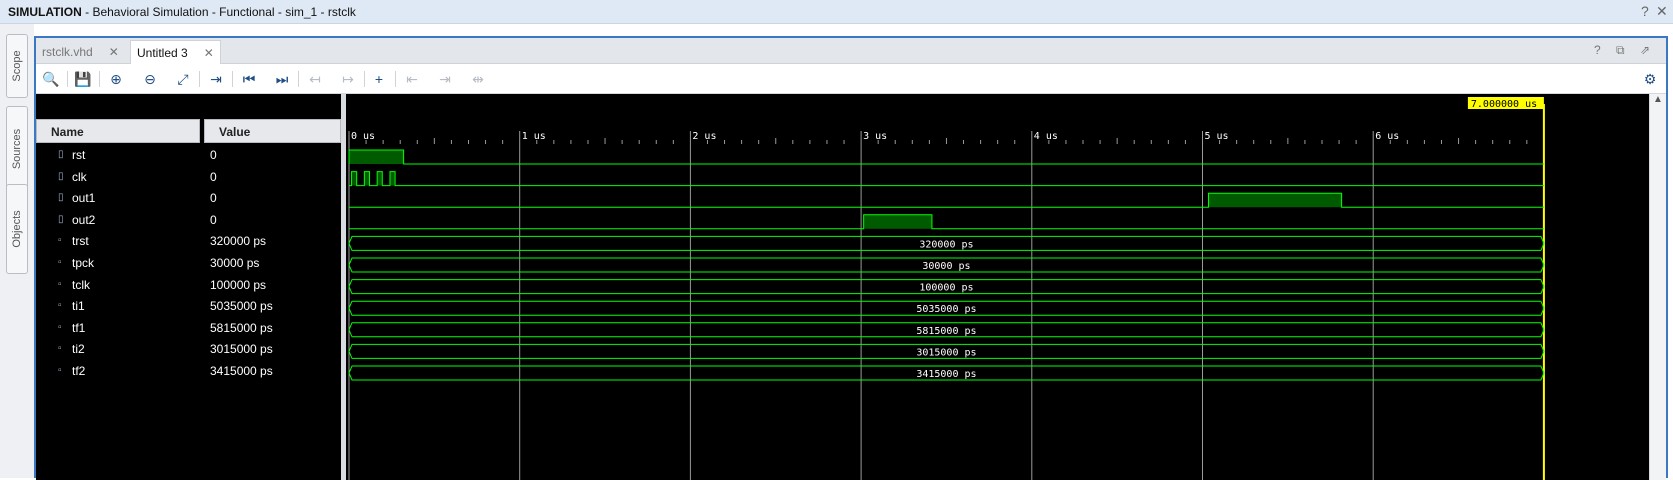 The height and width of the screenshot is (480, 1673). What do you see at coordinates (175, 52) in the screenshot?
I see `tab-untitled-3: Untitled 3 ✕` at bounding box center [175, 52].